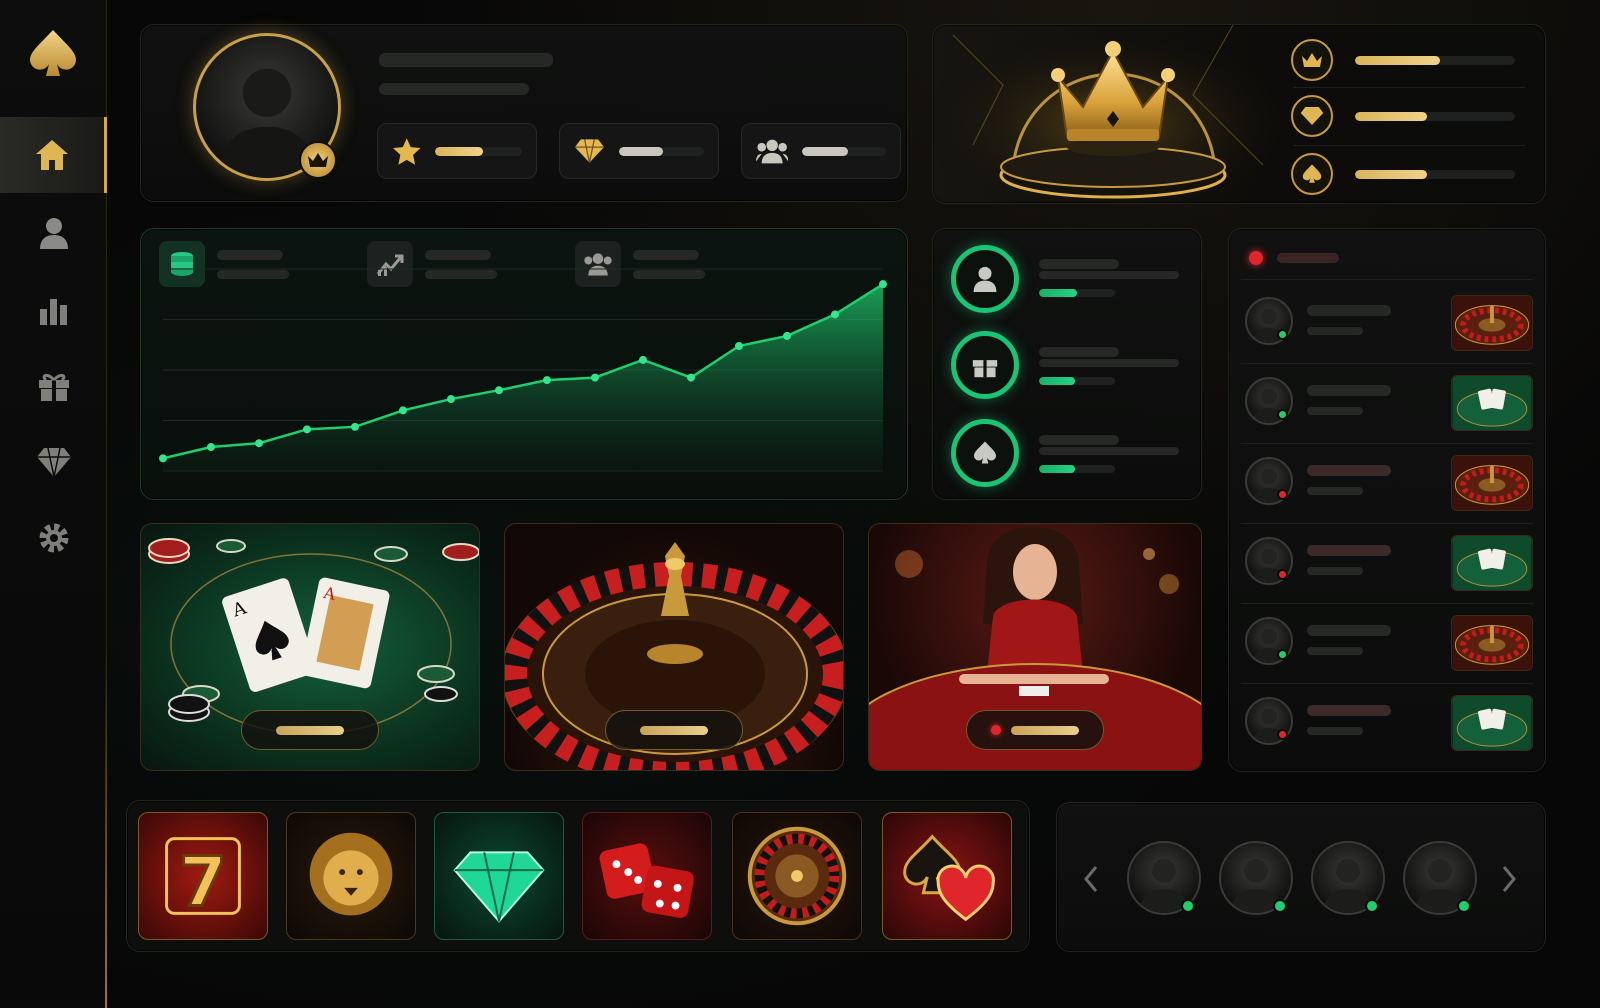 The width and height of the screenshot is (1600, 1008). What do you see at coordinates (318, 160) in the screenshot?
I see `crown-badge` at bounding box center [318, 160].